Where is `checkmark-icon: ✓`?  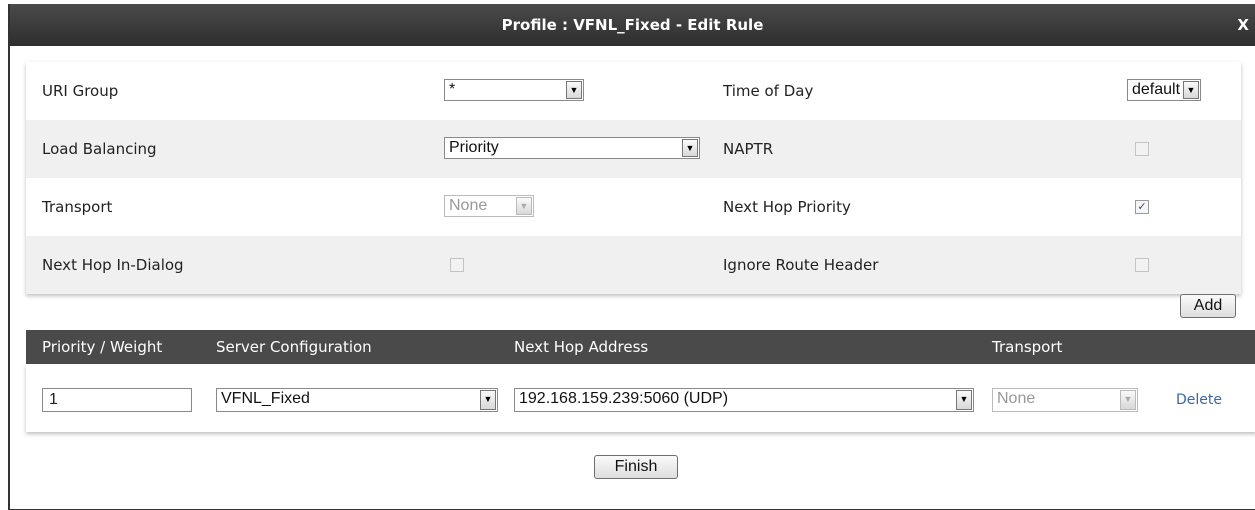
checkmark-icon: ✓ is located at coordinates (1142, 206).